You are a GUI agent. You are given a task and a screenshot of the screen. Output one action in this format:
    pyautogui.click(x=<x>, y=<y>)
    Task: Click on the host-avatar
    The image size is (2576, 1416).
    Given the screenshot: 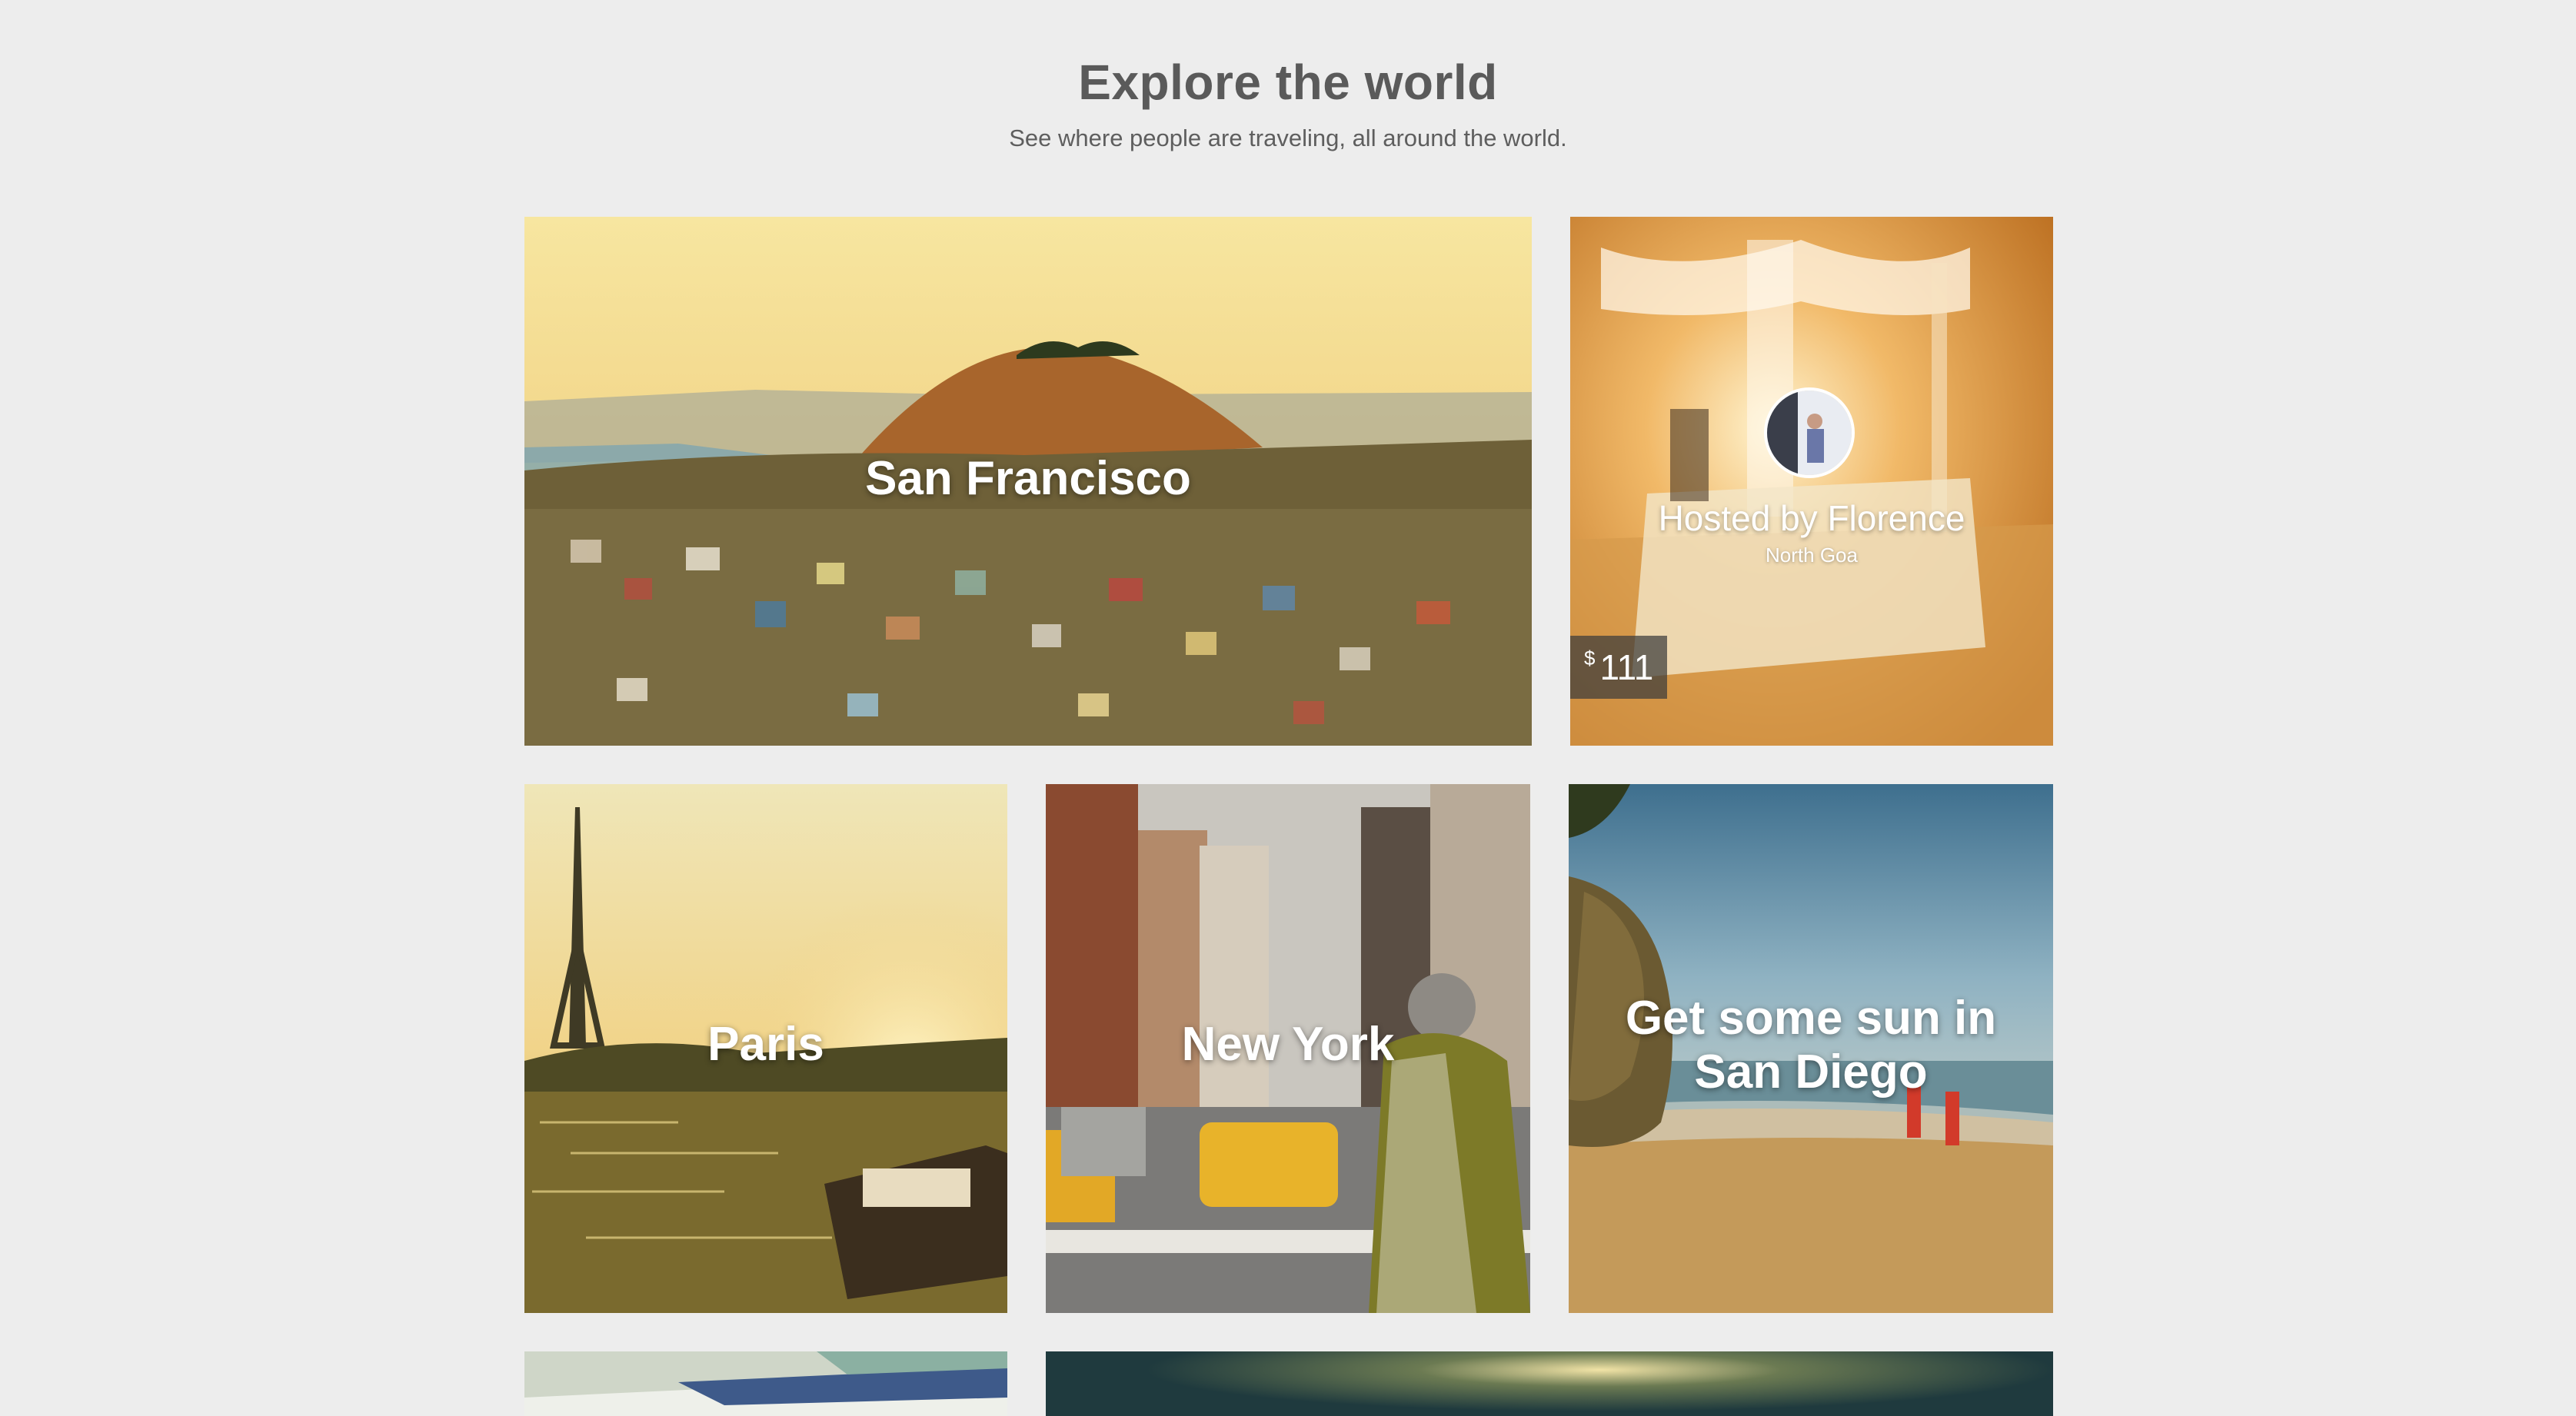 What is the action you would take?
    pyautogui.click(x=1810, y=432)
    